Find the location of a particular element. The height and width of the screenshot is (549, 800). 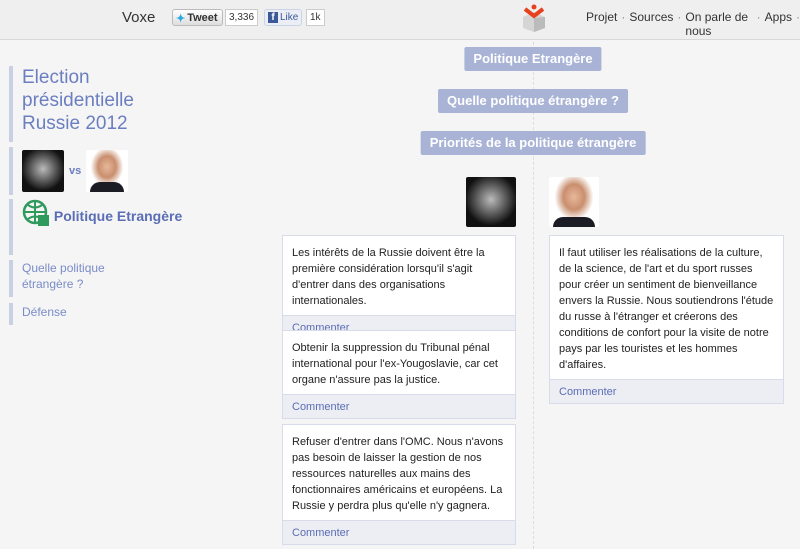

nav-on-parle-de-nous: On parle de nous is located at coordinates (718, 24).